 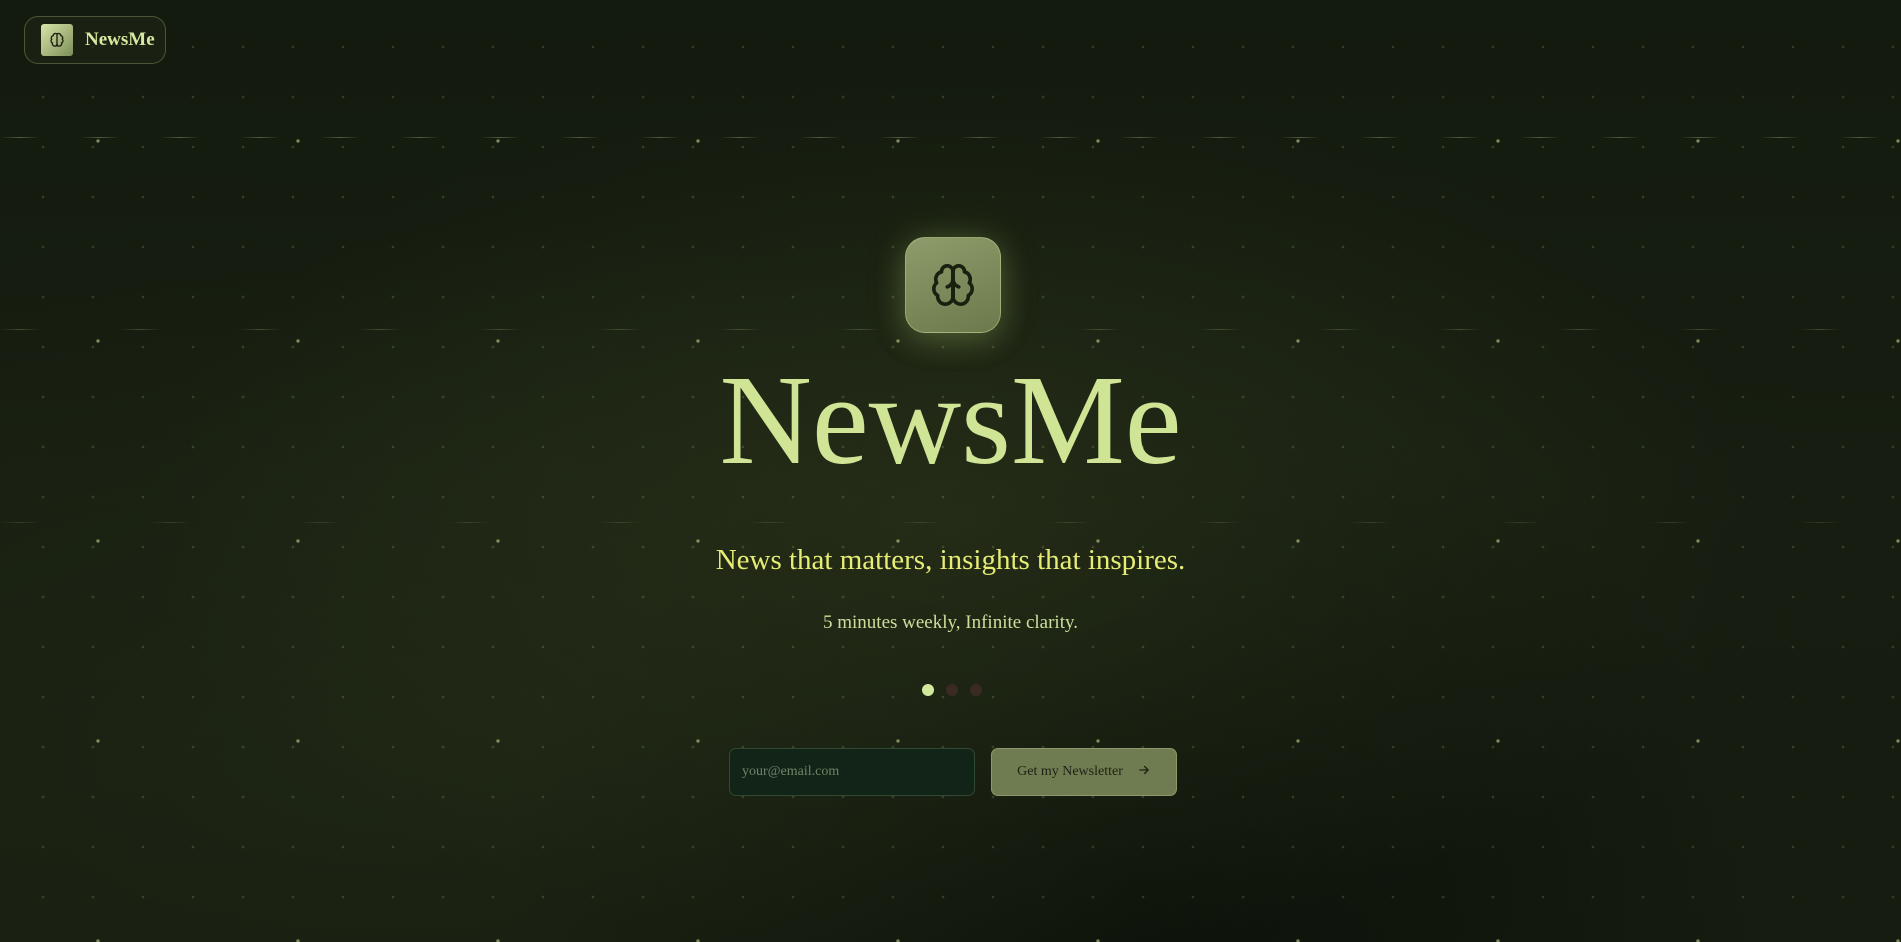 What do you see at coordinates (950, 420) in the screenshot?
I see `hero-title: NewsMe` at bounding box center [950, 420].